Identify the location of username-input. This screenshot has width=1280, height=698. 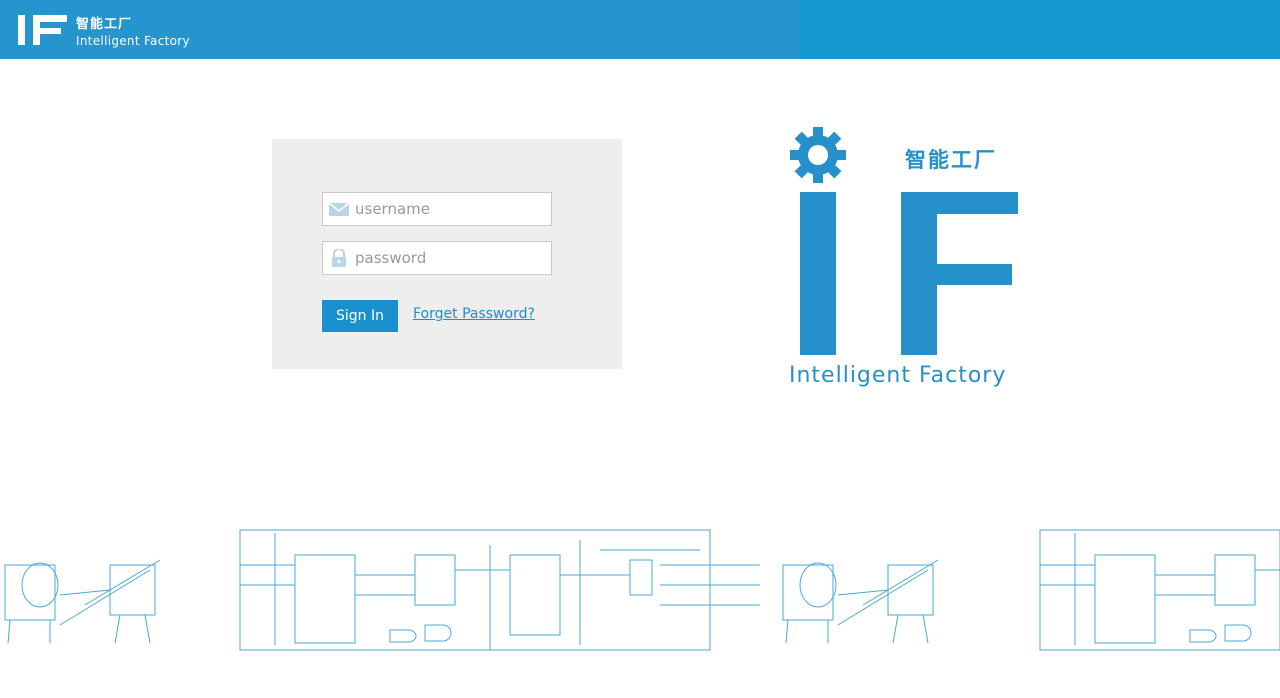
(450, 209).